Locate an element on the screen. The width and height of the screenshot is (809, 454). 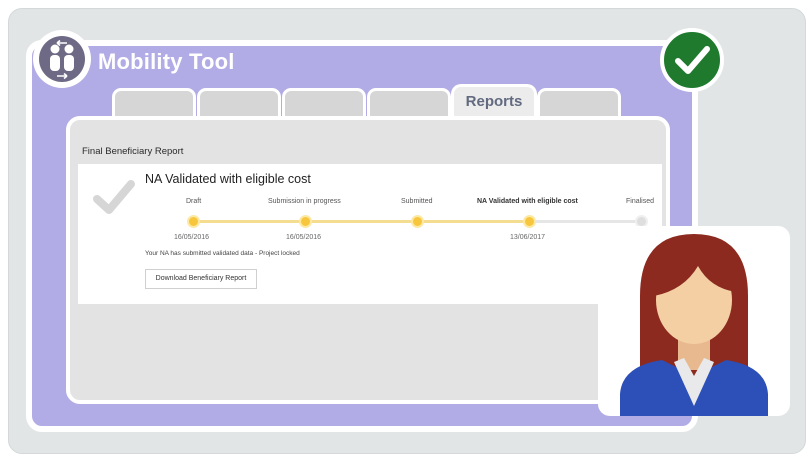
checkmark-icon is located at coordinates (114, 197).